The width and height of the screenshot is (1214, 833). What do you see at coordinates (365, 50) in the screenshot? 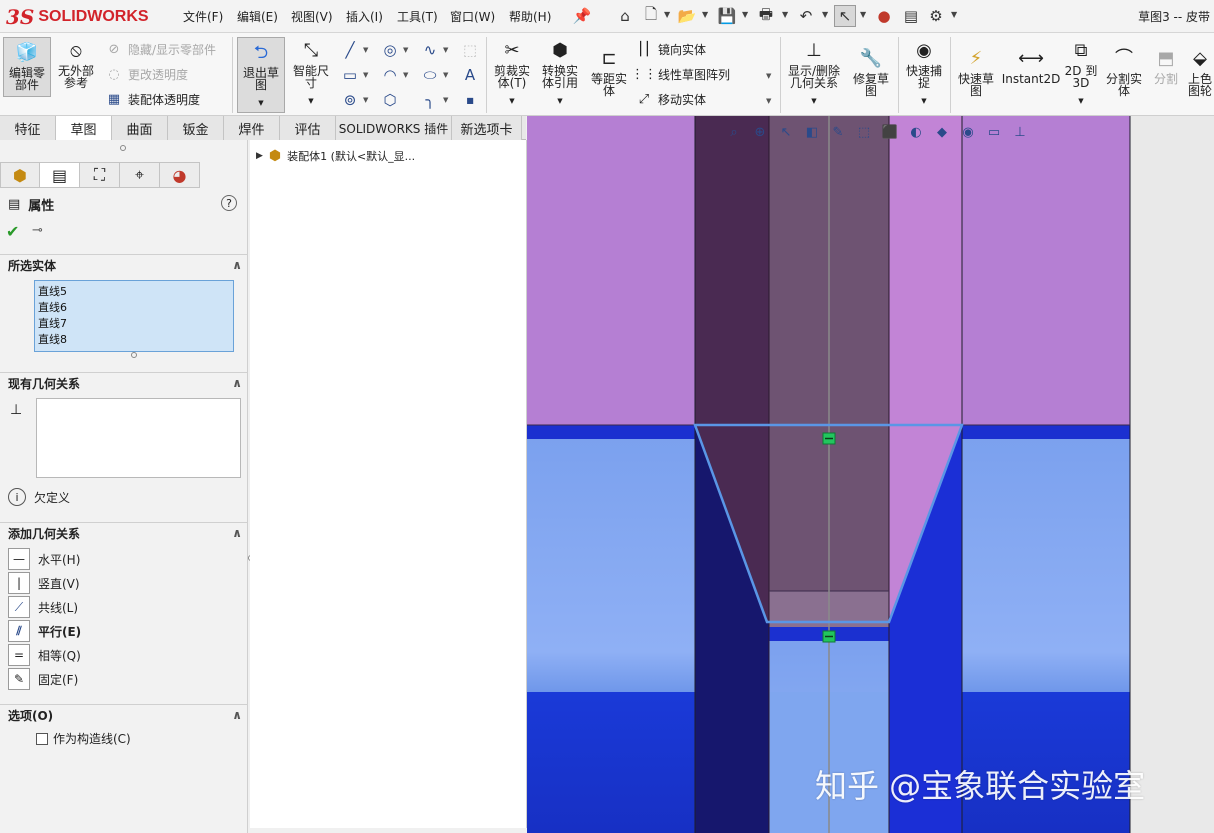
I see `line-dropdown-icon: ▼` at bounding box center [365, 50].